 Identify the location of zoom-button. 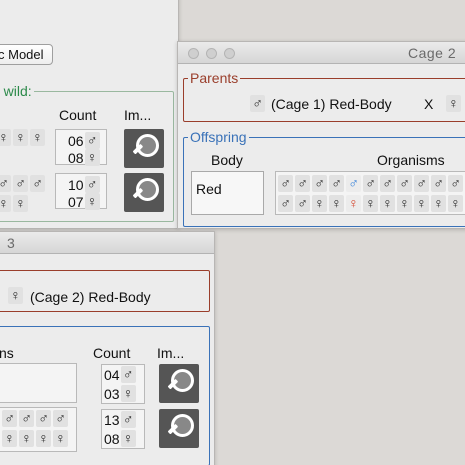
(229, 53).